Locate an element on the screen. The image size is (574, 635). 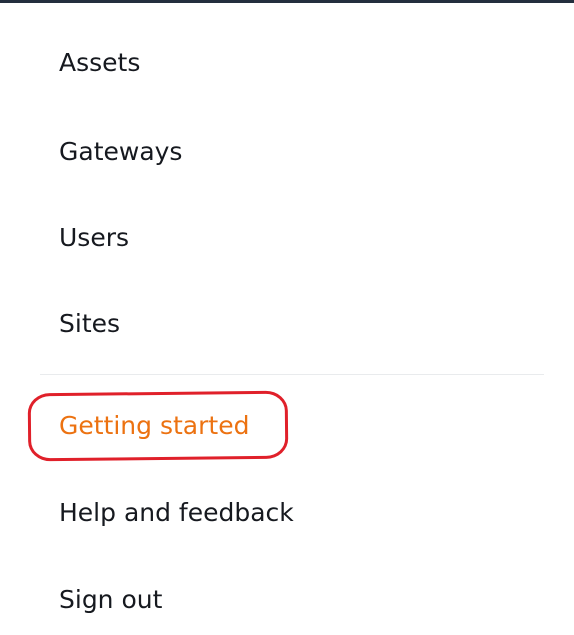
nav-item-help-and-feedback: Help and feedback is located at coordinates (176, 513).